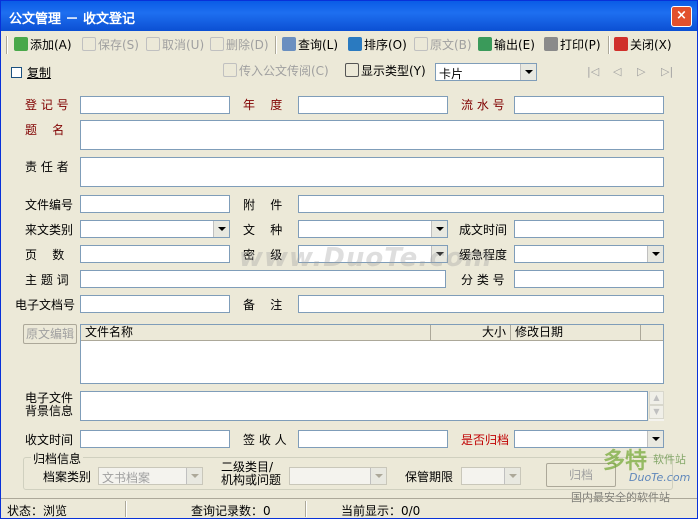 The width and height of the screenshot is (698, 519). Describe the element at coordinates (656, 398) in the screenshot. I see `scroll-up-icon: ▲` at that location.